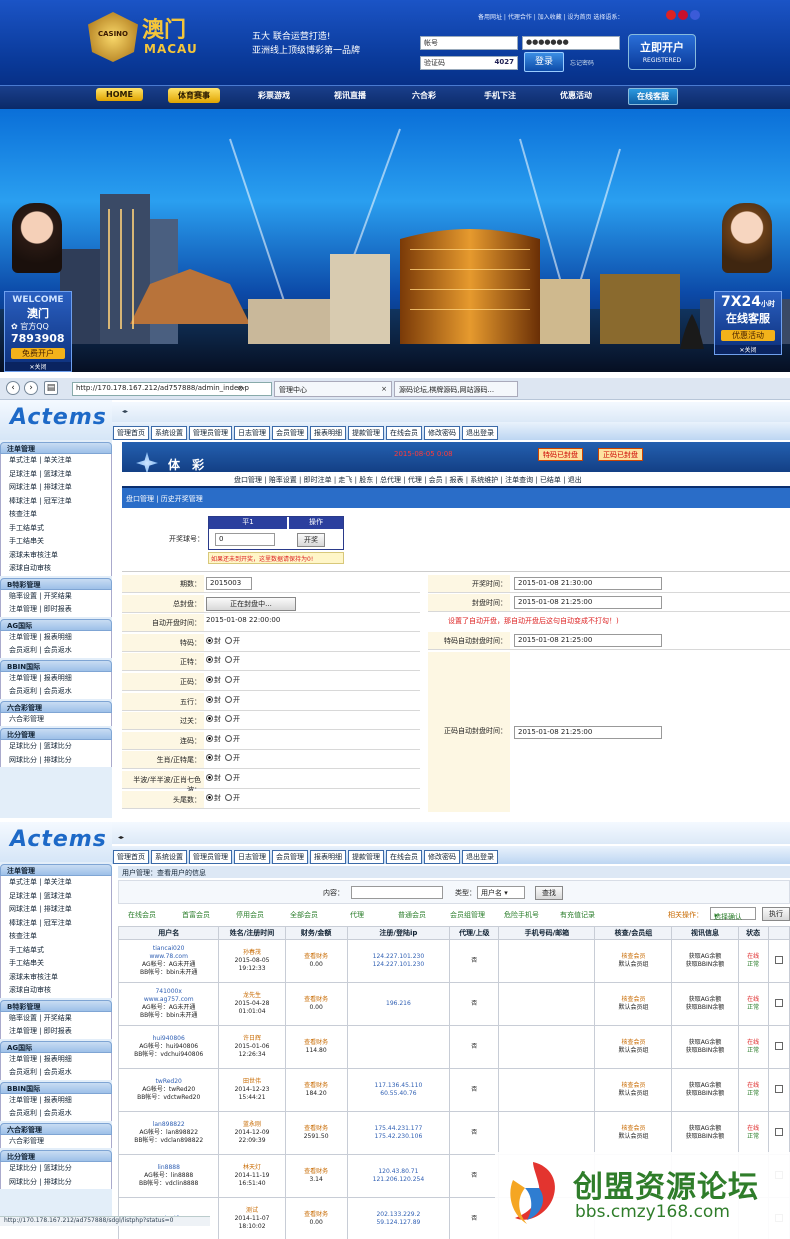  I want to click on filter-phone: 危险手机号, so click(521, 915).